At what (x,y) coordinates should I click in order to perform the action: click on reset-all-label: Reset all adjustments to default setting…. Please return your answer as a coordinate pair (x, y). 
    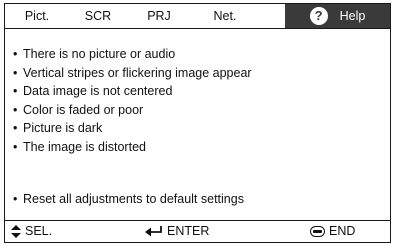
    Looking at the image, I should click on (133, 199).